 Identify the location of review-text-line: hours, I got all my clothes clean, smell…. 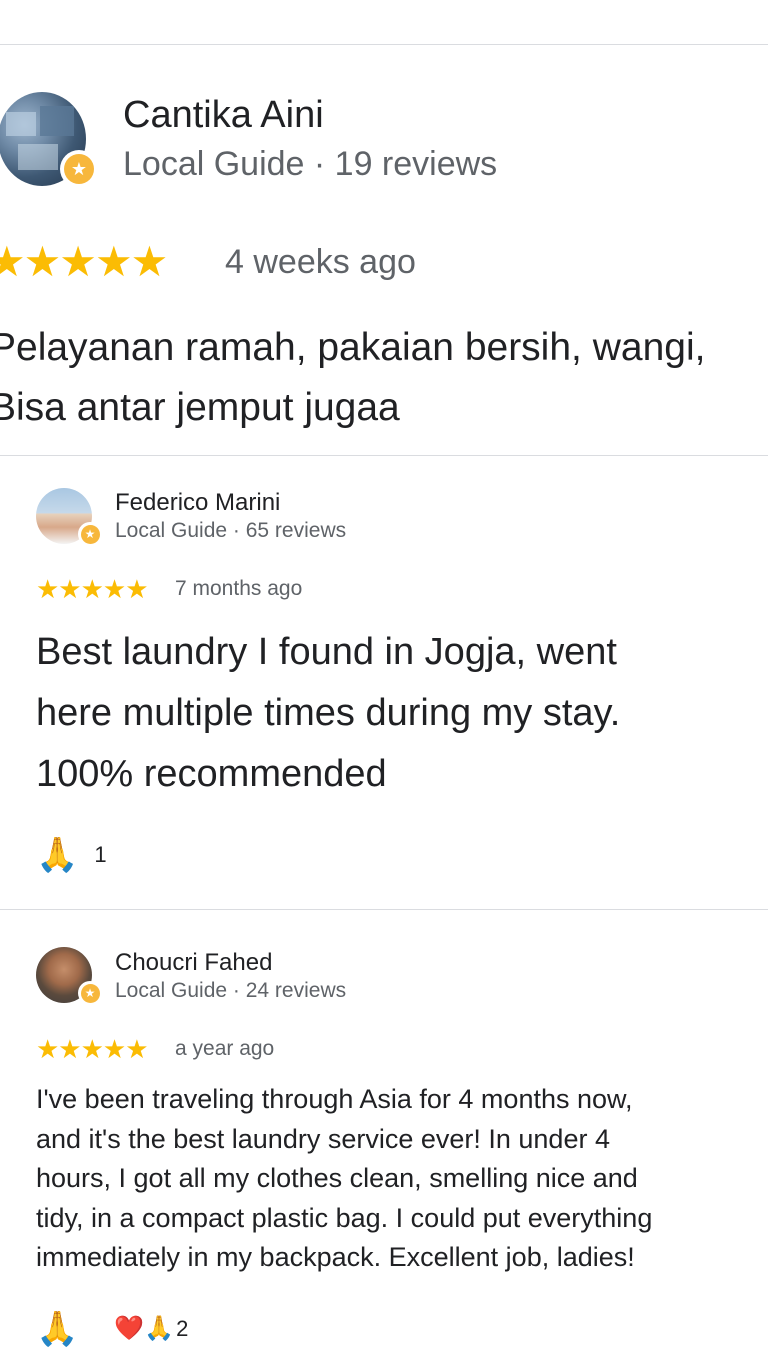
(337, 1178).